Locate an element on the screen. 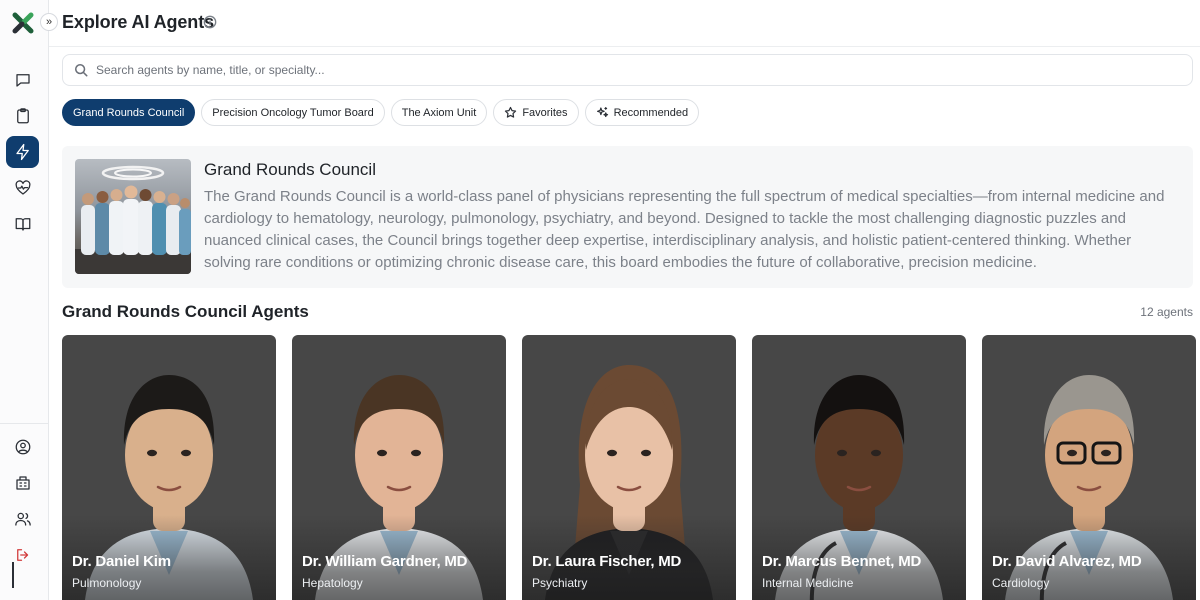 This screenshot has width=1200, height=600. chip-label: Recommended is located at coordinates (651, 112).